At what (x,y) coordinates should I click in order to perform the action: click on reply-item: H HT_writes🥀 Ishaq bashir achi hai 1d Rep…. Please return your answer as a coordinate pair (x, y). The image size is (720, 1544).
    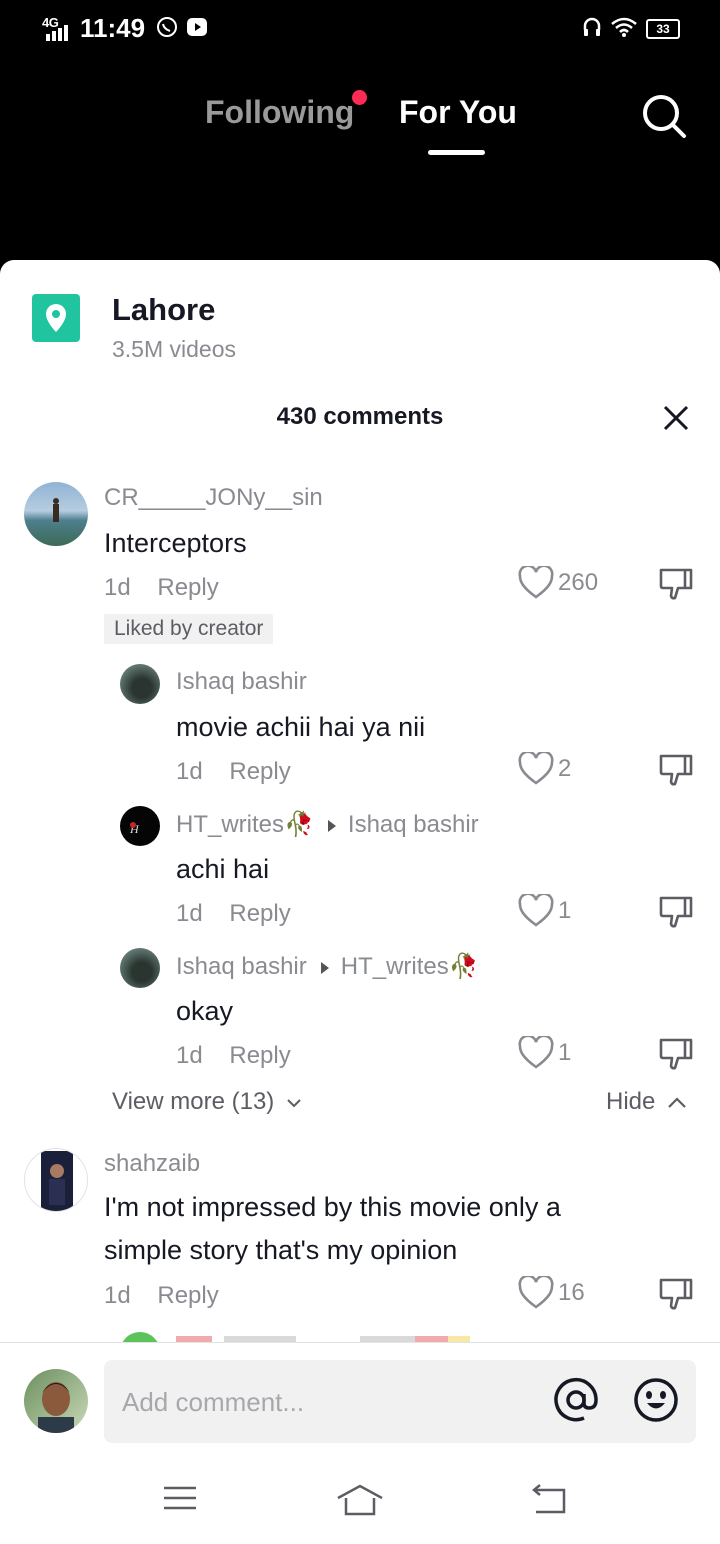
    Looking at the image, I should click on (360, 869).